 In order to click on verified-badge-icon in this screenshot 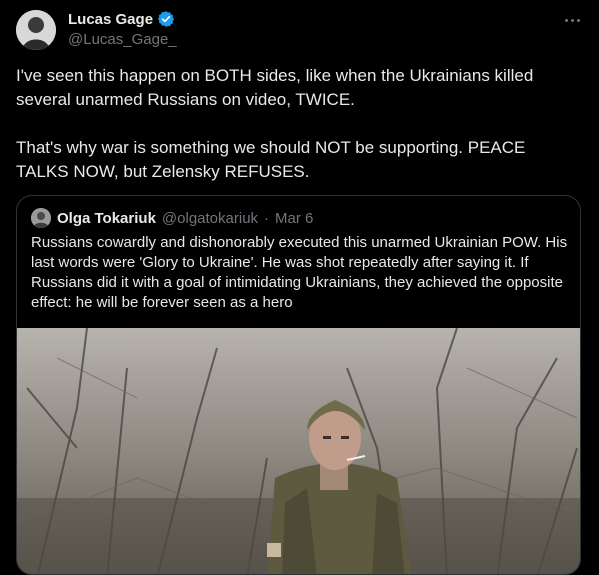, I will do `click(166, 19)`.